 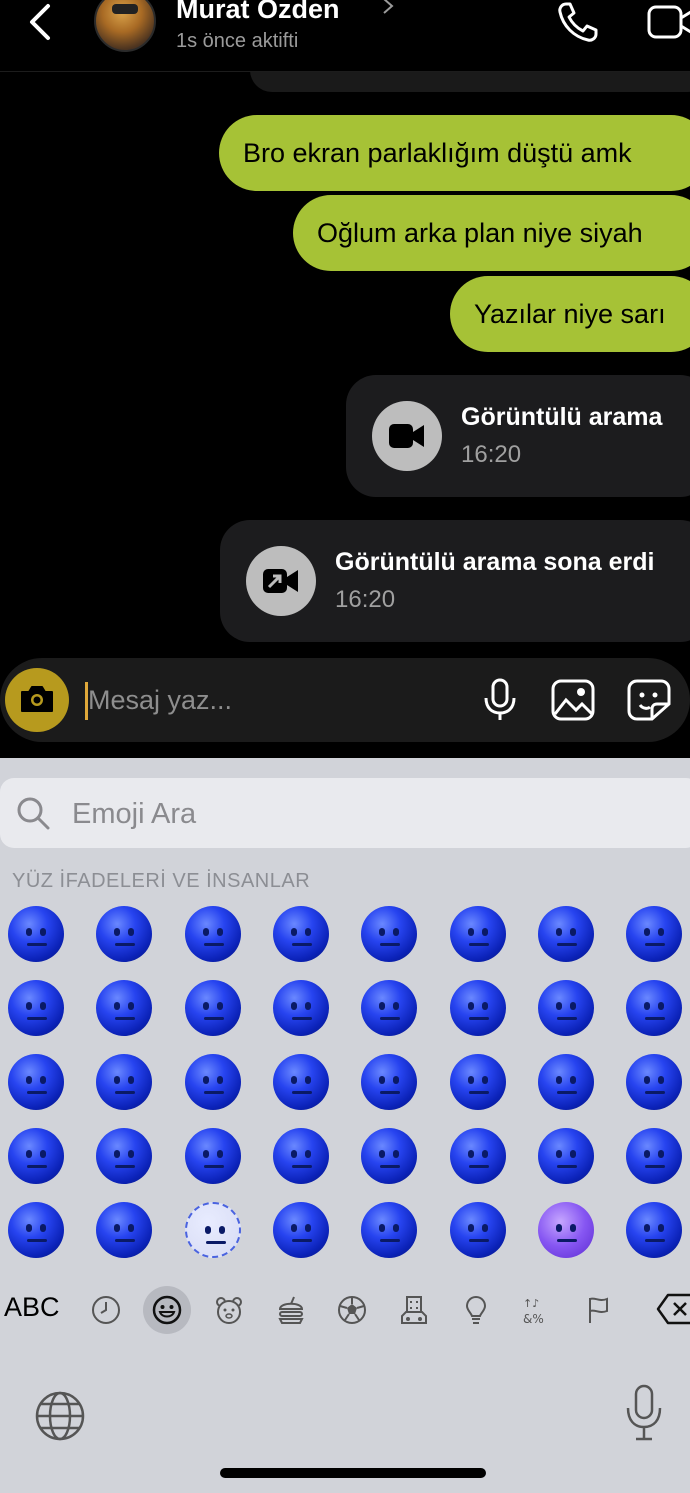 I want to click on phone-icon, so click(x=578, y=22).